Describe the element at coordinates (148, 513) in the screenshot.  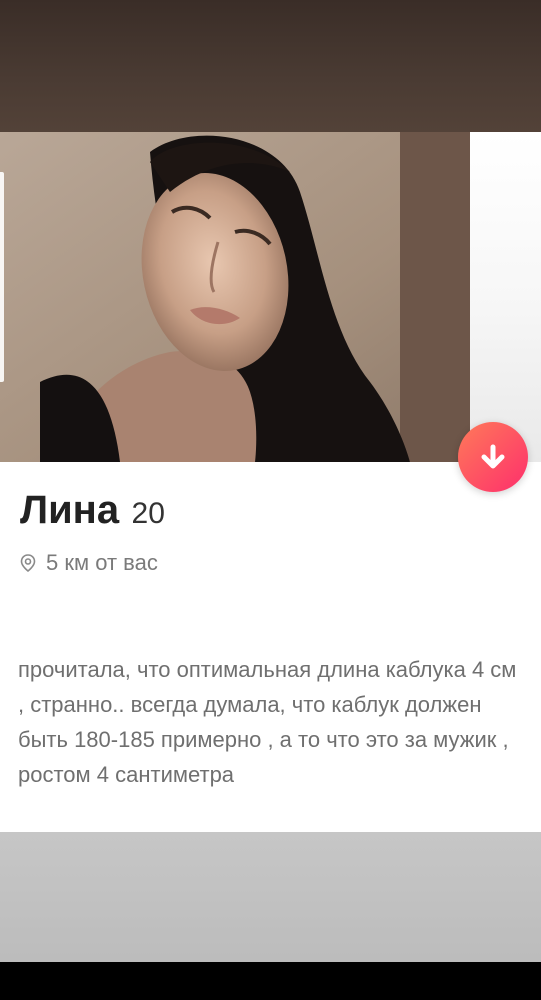
I see `profile-age: 20` at that location.